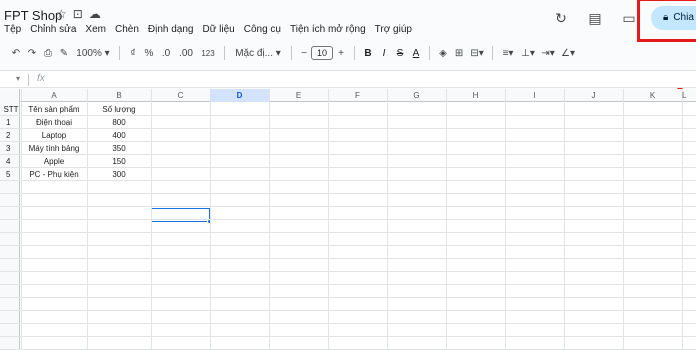  What do you see at coordinates (348, 79) in the screenshot?
I see `formula-bar: ▾ fx` at bounding box center [348, 79].